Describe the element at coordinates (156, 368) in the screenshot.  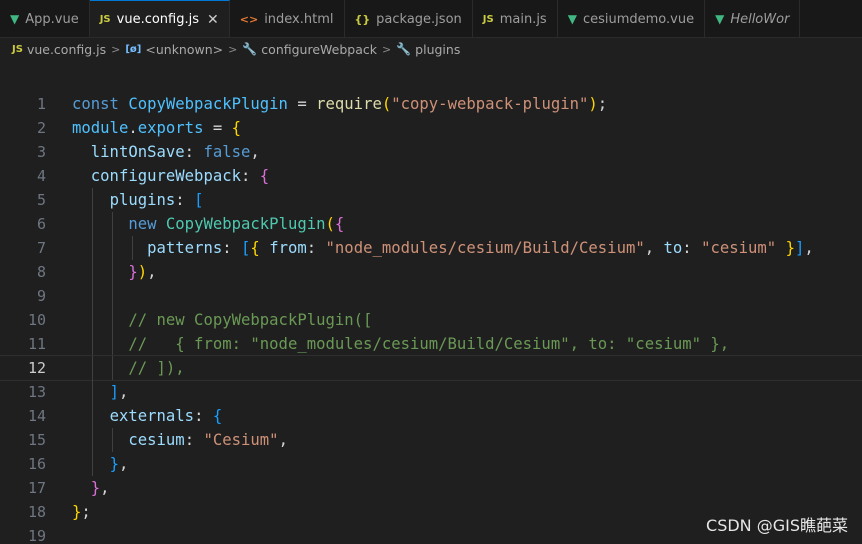
I see `code-text: // ]),` at that location.